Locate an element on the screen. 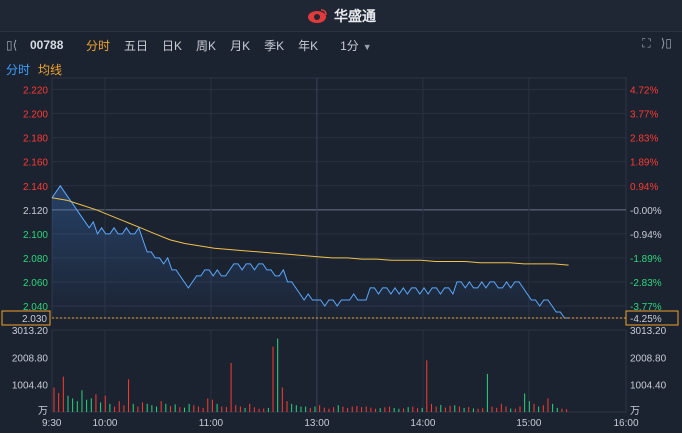 This screenshot has width=682, height=433. time-axis-label: 10:00 is located at coordinates (104, 423).